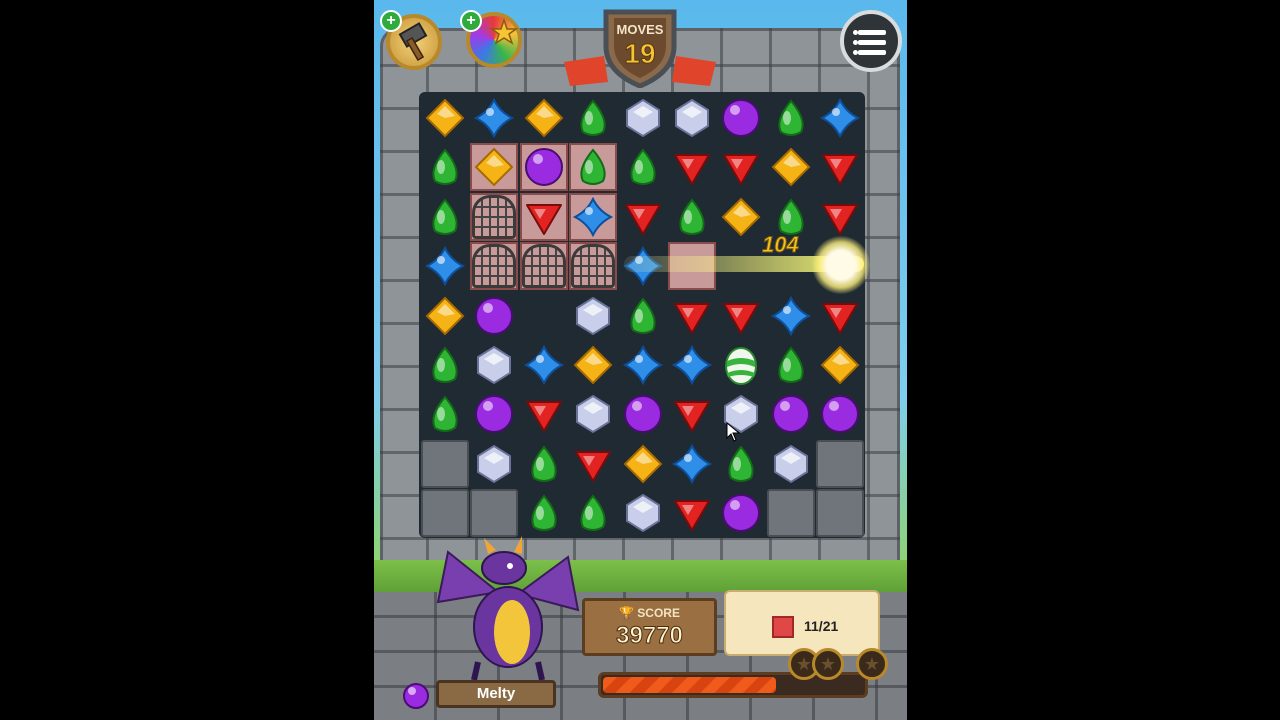  What do you see at coordinates (871, 41) in the screenshot?
I see `menu-button` at bounding box center [871, 41].